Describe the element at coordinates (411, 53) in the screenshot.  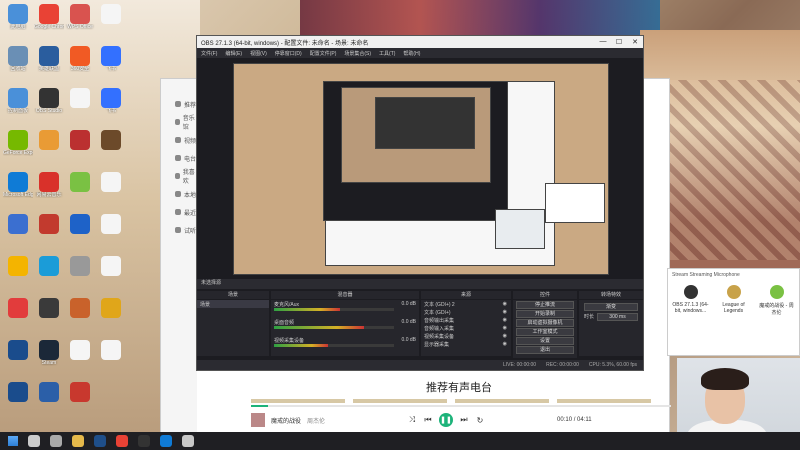
I see `menu-item: 帮助(H)` at that location.